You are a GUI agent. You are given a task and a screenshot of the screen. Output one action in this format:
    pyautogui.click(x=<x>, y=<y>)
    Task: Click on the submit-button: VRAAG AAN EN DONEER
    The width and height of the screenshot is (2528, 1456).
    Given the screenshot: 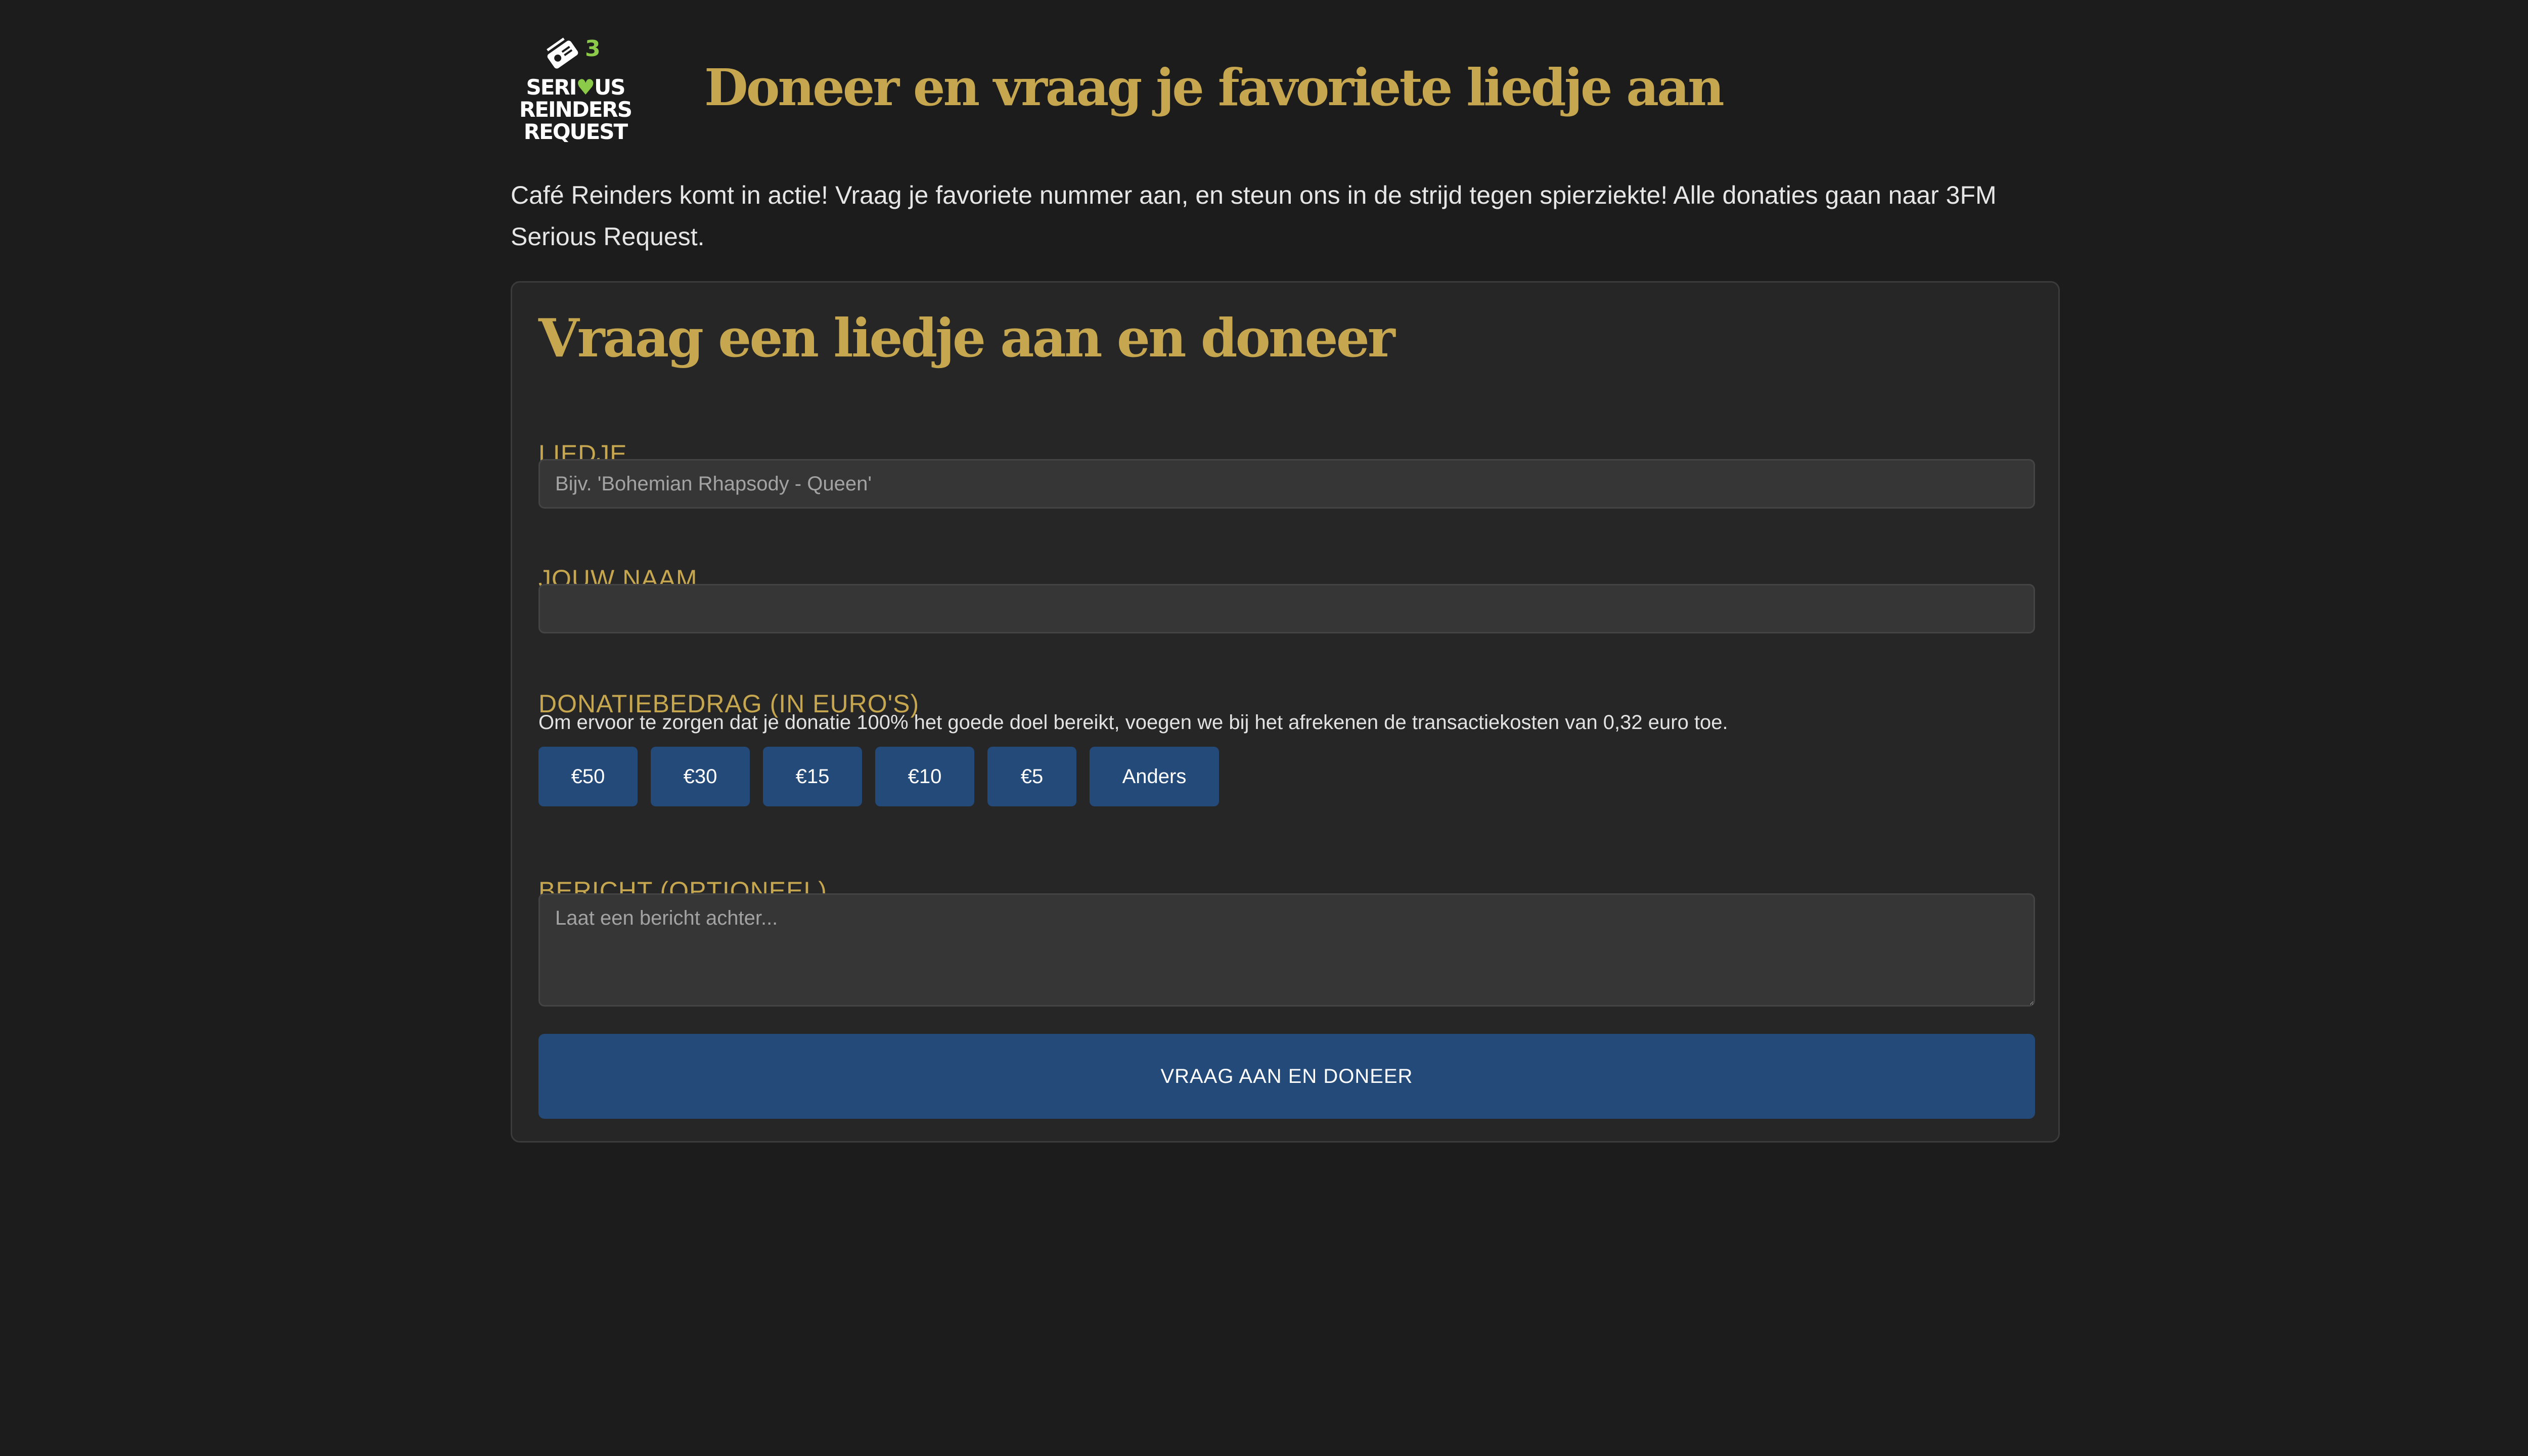 What is the action you would take?
    pyautogui.click(x=1287, y=1076)
    